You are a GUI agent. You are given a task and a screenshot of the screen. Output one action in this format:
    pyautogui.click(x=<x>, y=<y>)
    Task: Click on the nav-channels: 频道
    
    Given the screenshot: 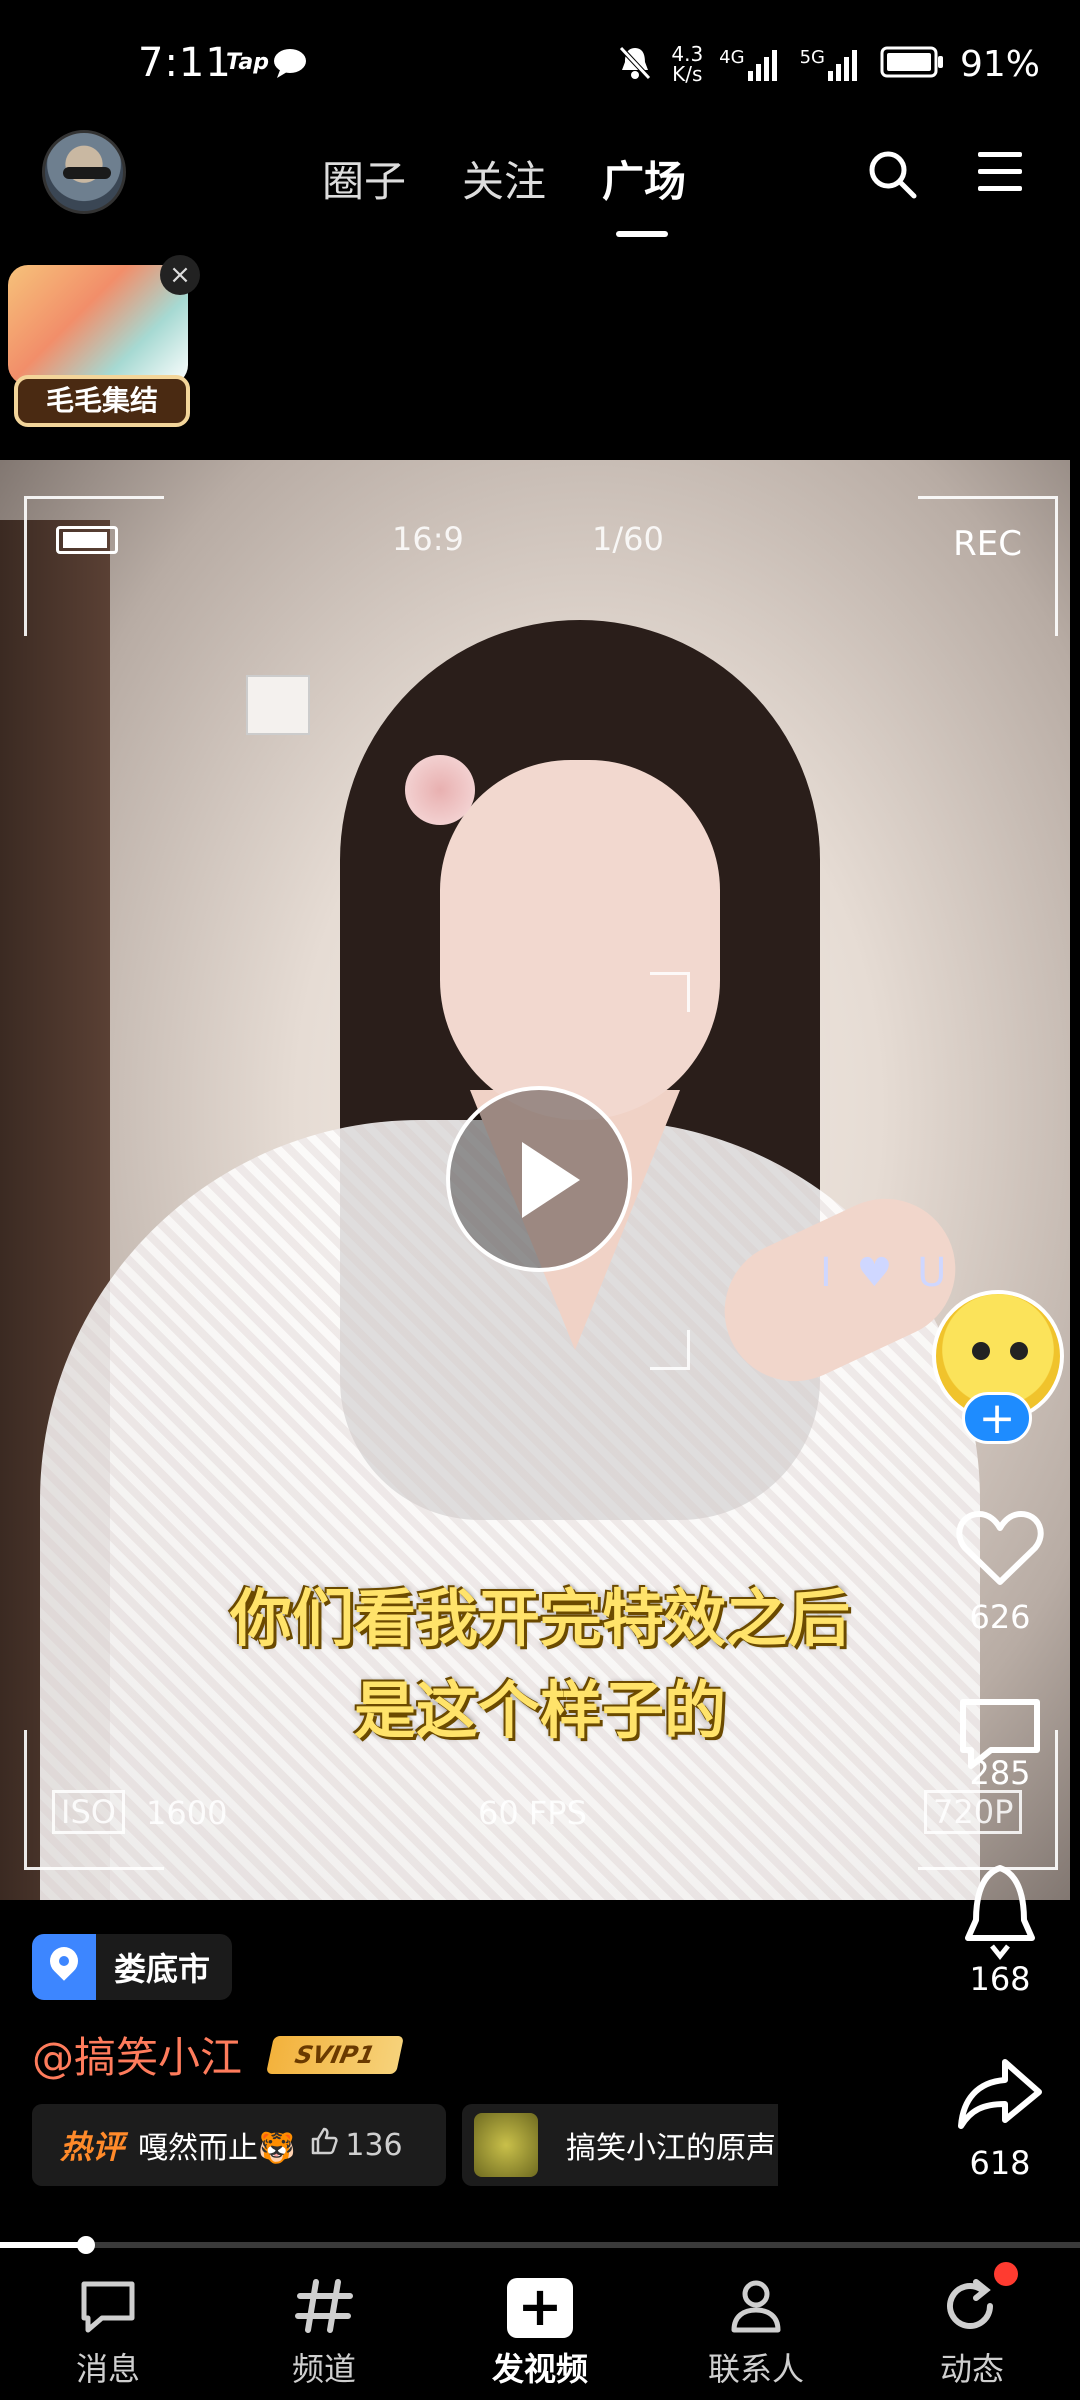 What is the action you would take?
    pyautogui.click(x=324, y=2330)
    